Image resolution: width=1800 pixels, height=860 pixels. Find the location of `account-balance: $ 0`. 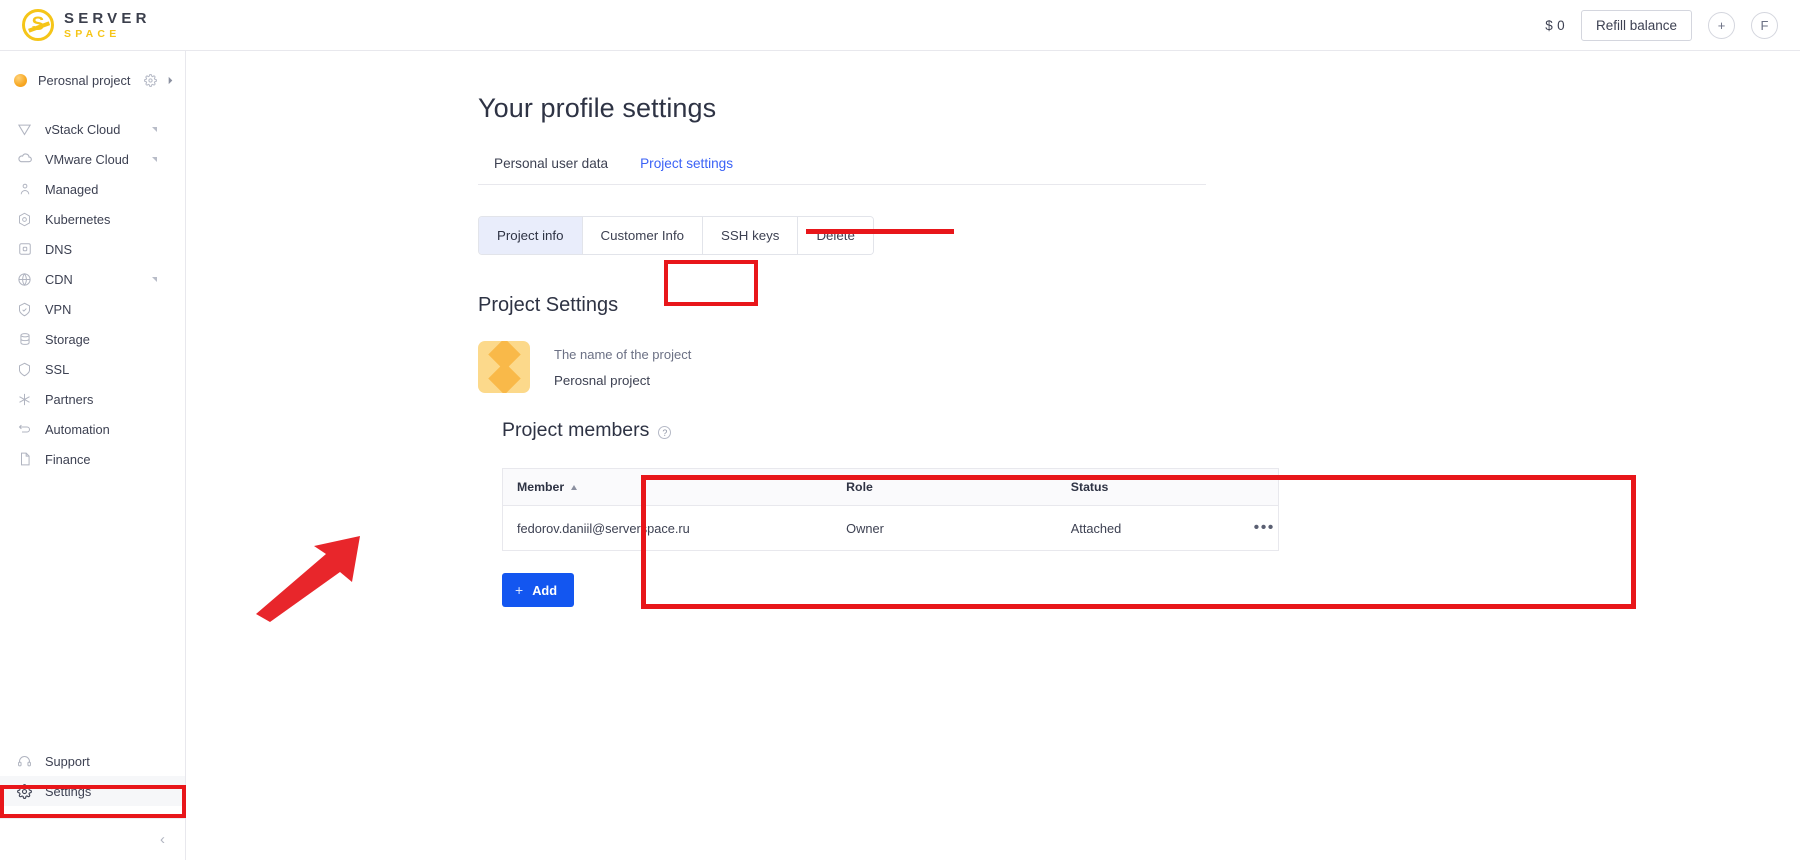

account-balance: $ 0 is located at coordinates (1555, 25).